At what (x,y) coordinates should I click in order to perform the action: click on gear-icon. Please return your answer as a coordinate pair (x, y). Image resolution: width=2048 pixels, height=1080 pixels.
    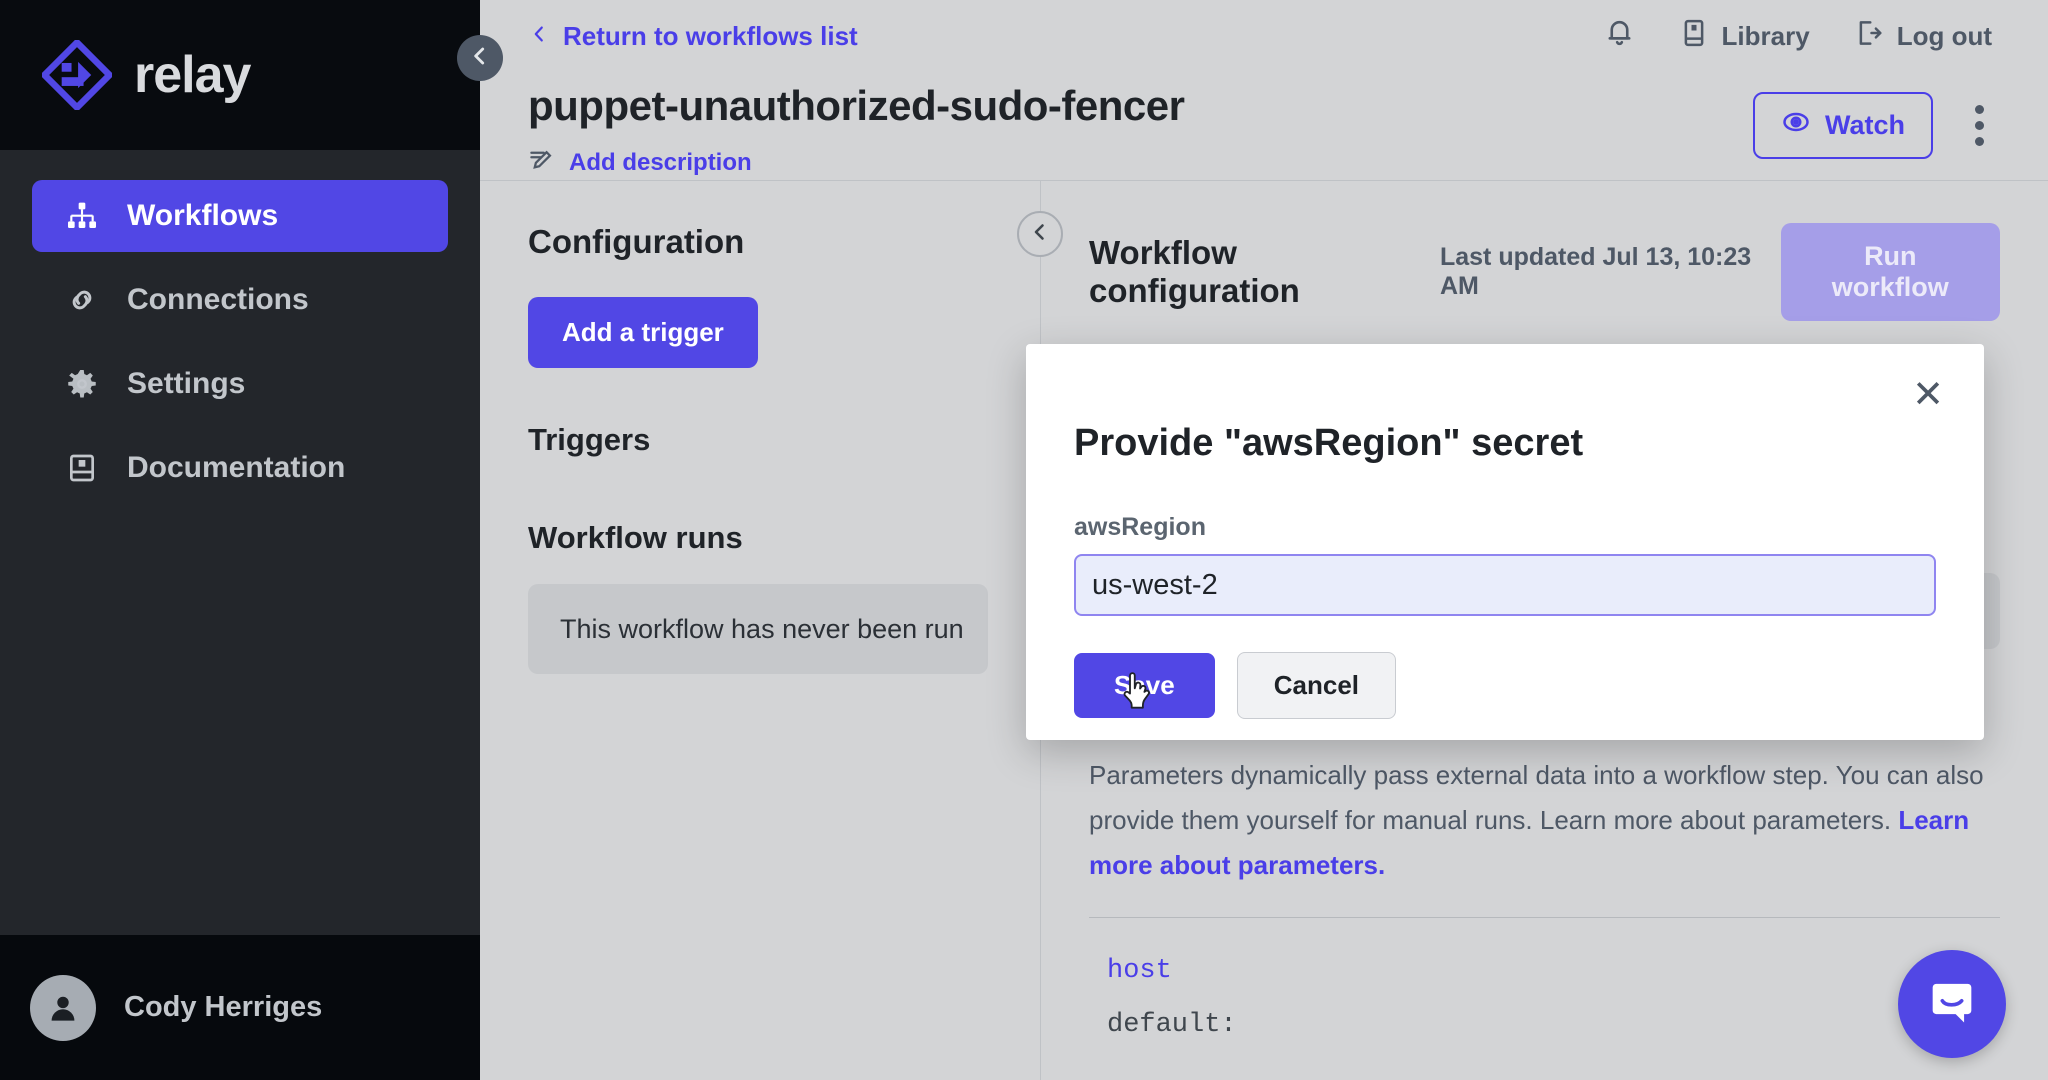
    Looking at the image, I should click on (82, 384).